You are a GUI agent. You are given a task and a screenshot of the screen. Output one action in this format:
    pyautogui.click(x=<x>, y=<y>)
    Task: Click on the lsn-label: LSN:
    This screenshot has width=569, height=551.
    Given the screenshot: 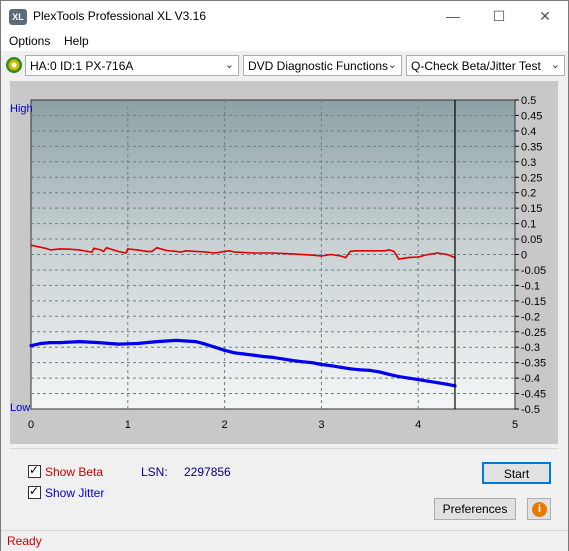 What is the action you would take?
    pyautogui.click(x=154, y=472)
    